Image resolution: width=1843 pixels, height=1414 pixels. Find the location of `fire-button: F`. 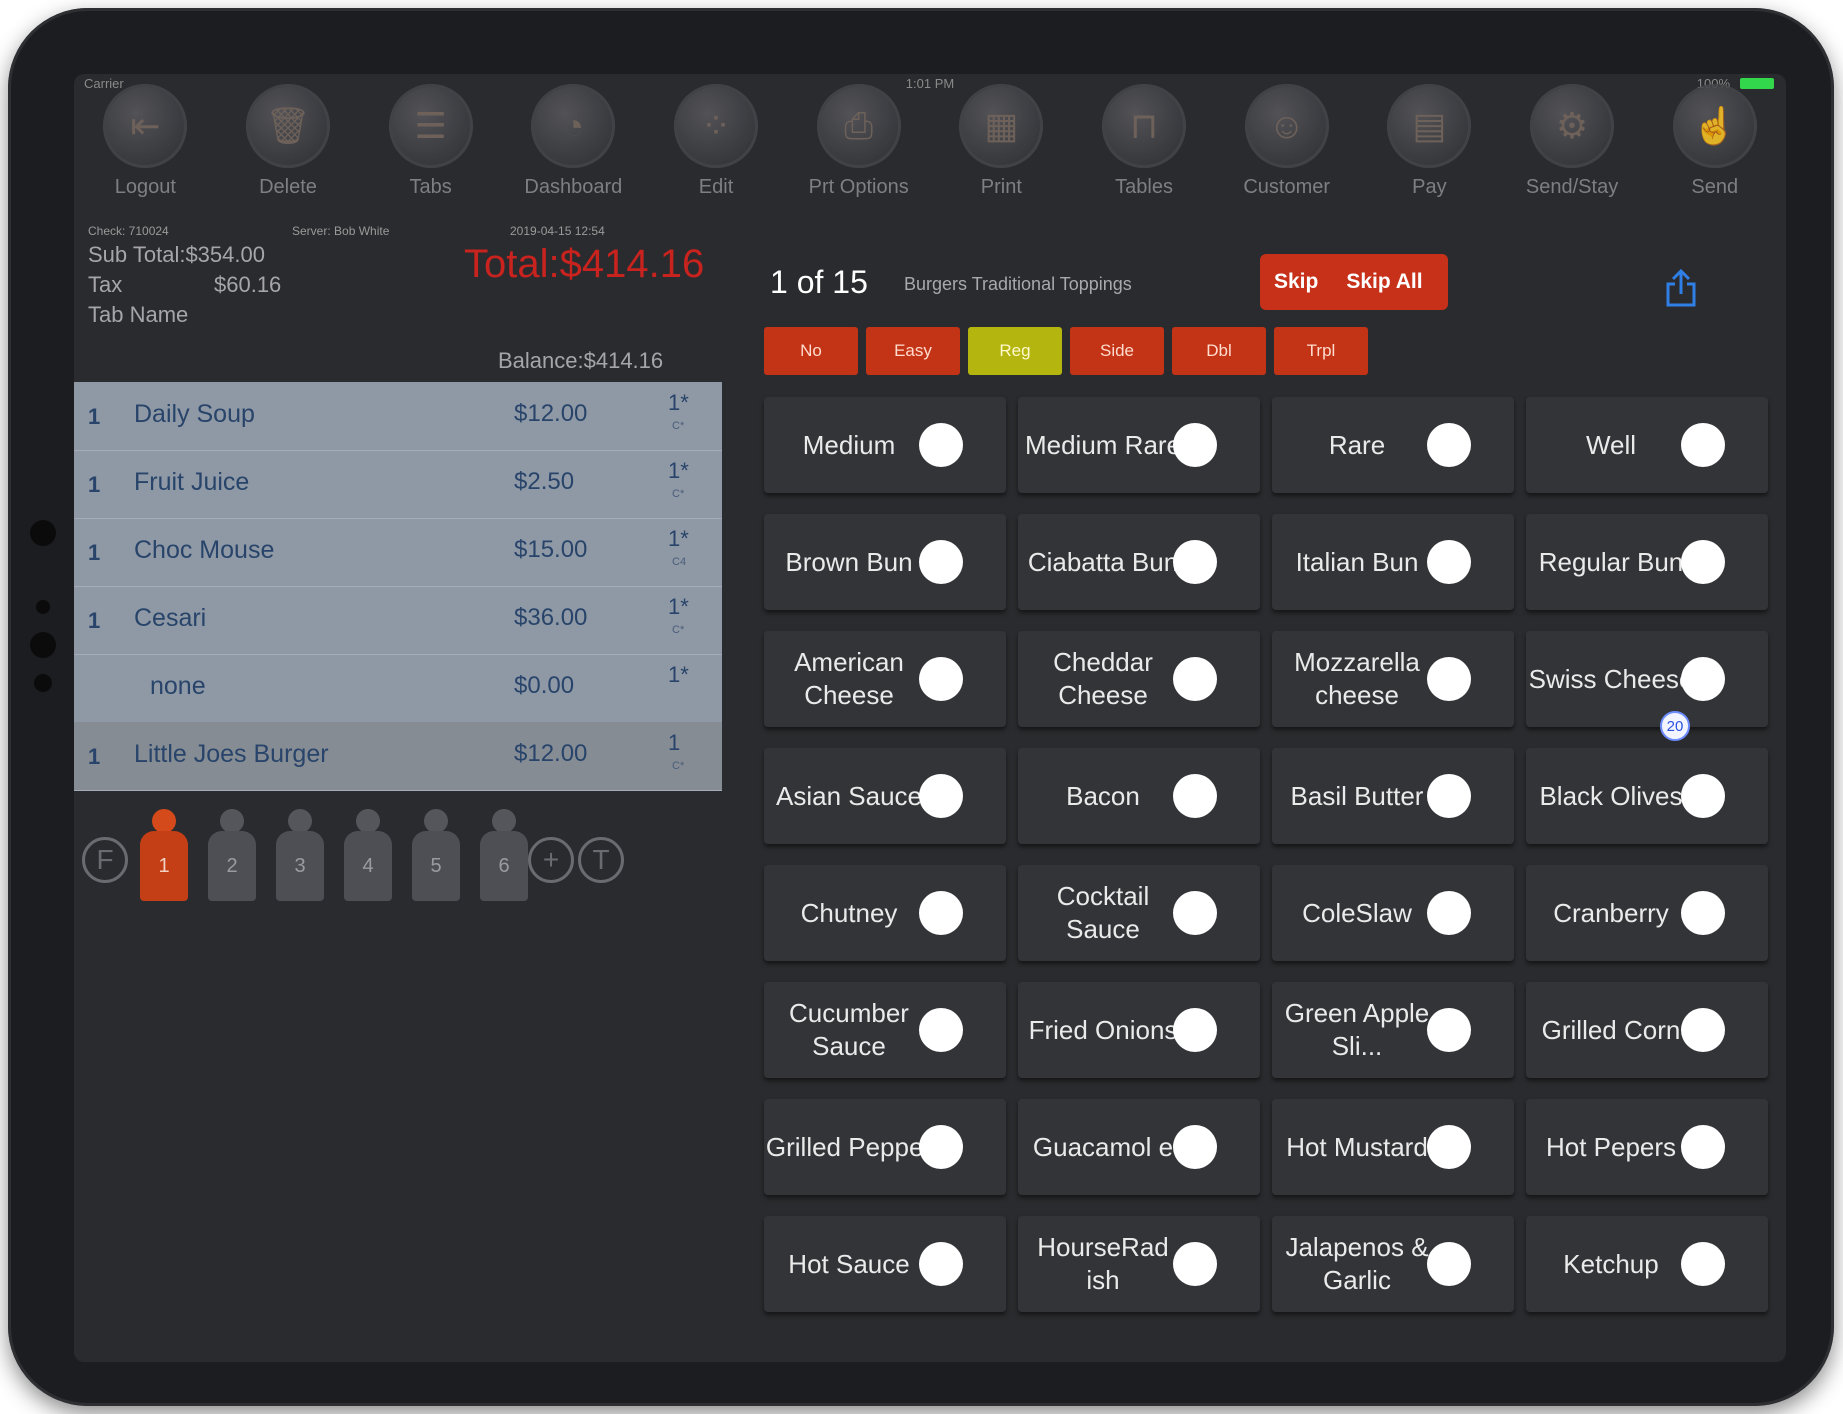

fire-button: F is located at coordinates (105, 860).